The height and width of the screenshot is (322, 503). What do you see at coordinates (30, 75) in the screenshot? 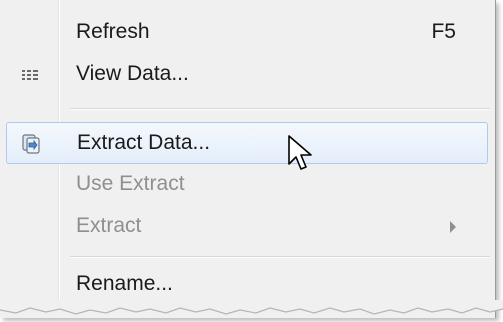
I see `view-data-grid-icon` at bounding box center [30, 75].